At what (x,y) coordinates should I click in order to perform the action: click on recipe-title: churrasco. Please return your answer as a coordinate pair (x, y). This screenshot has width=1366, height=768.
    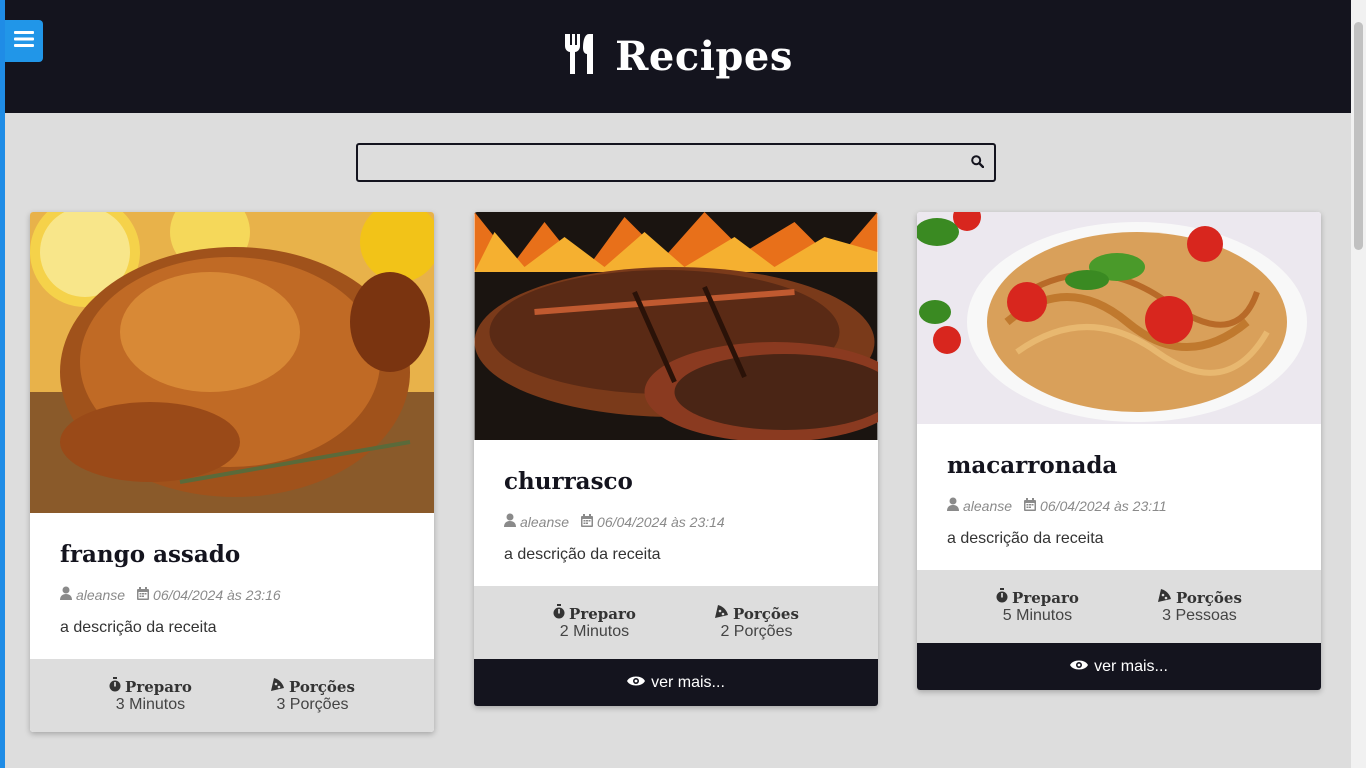
    Looking at the image, I should click on (676, 481).